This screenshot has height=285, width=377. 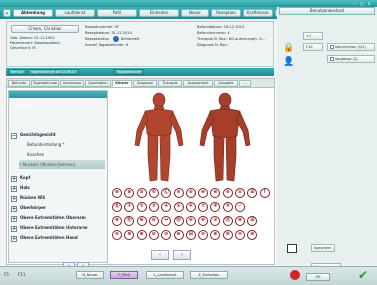 What do you see at coordinates (313, 36) in the screenshot?
I see `plus-one-button: +1` at bounding box center [313, 36].